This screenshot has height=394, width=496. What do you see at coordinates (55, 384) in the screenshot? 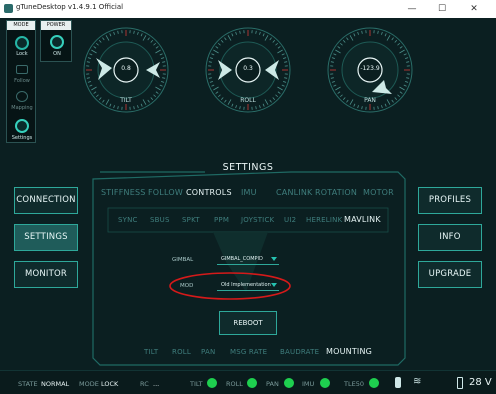
I see `state-value: NORMAL` at bounding box center [55, 384].